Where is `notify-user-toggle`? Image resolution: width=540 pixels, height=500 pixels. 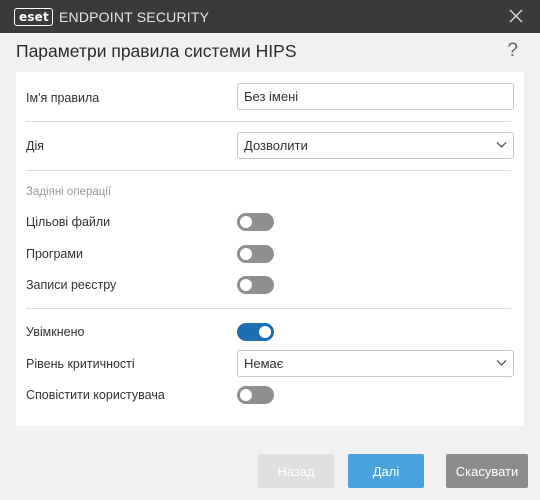 notify-user-toggle is located at coordinates (255, 395).